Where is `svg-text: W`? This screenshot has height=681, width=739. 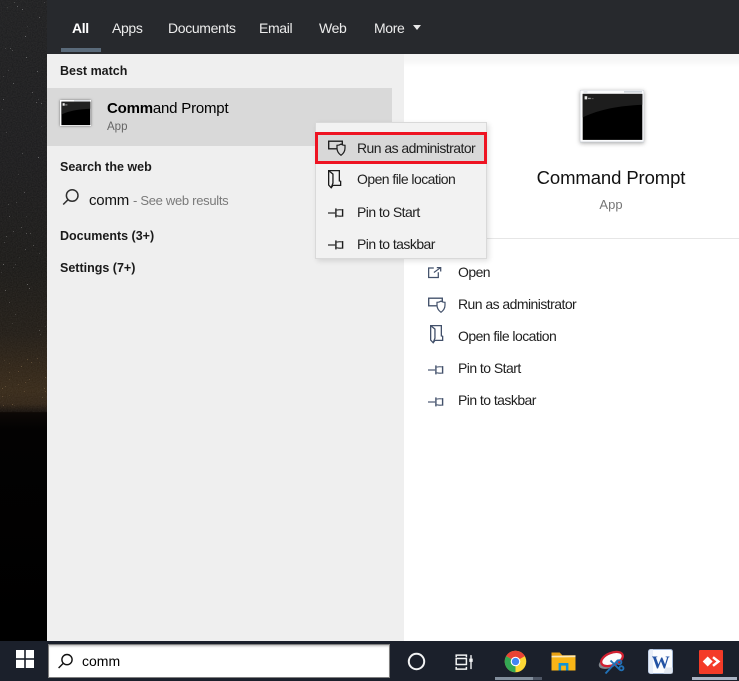
svg-text: W is located at coordinates (661, 663).